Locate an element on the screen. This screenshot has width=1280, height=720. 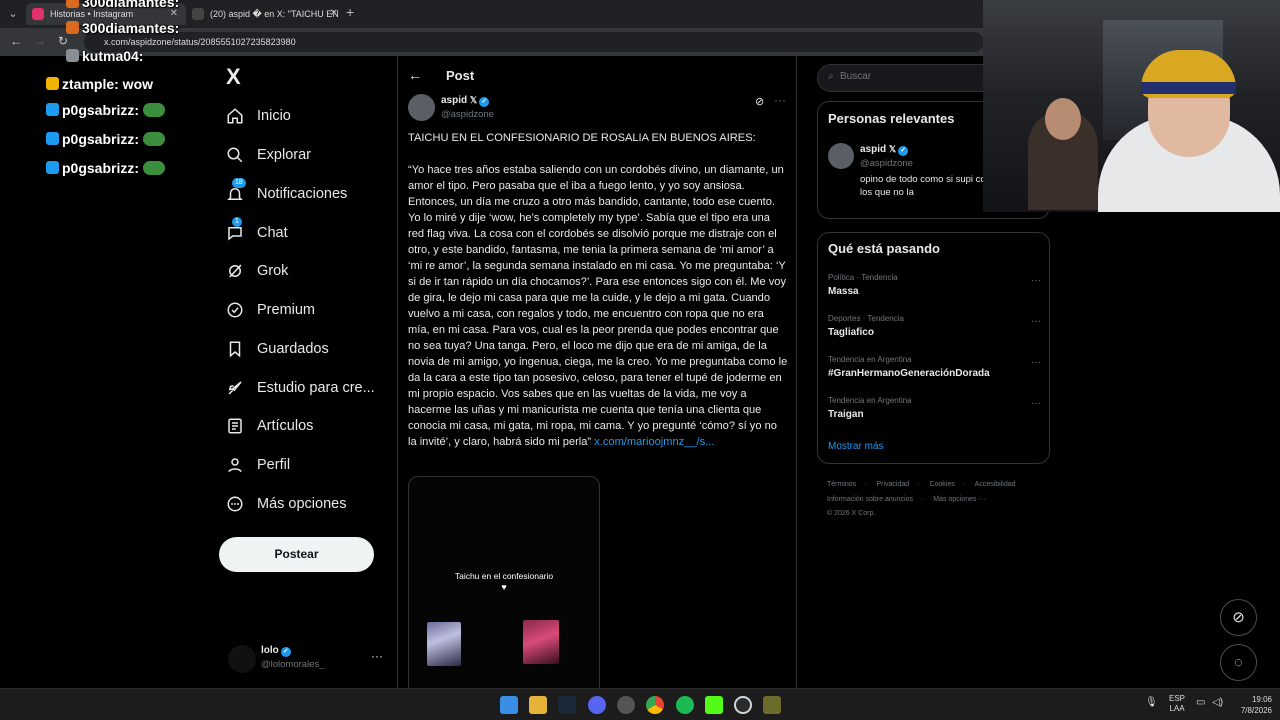
nav-item-articulos: Artículos is located at coordinates (268, 426).